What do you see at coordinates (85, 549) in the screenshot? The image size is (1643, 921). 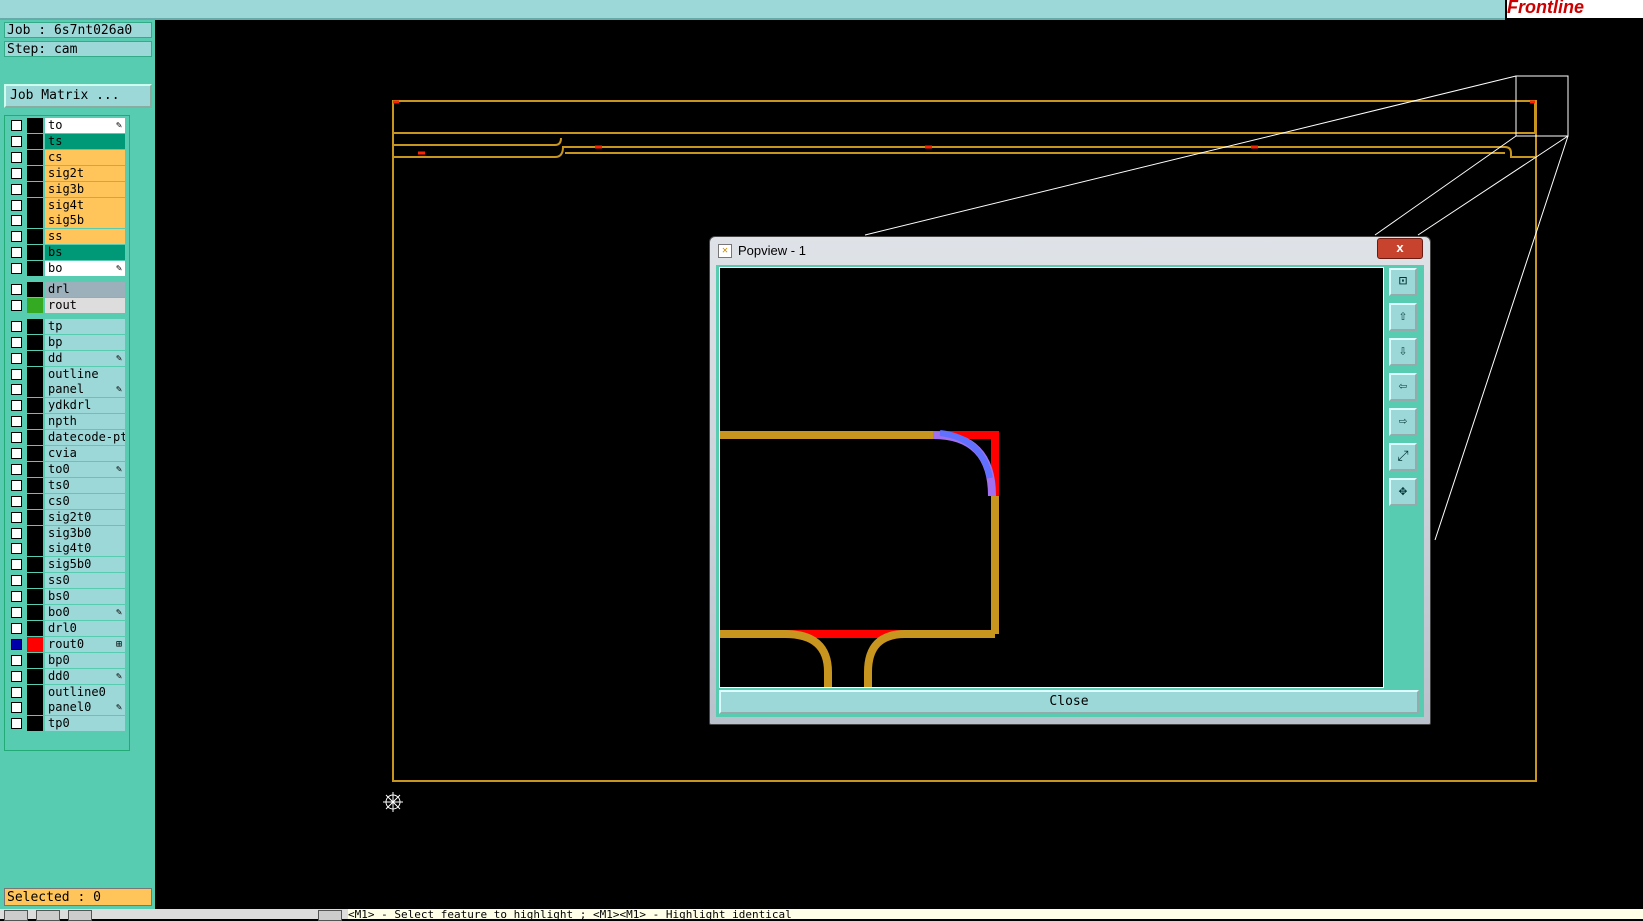 I see `layer-name: sig4t0` at bounding box center [85, 549].